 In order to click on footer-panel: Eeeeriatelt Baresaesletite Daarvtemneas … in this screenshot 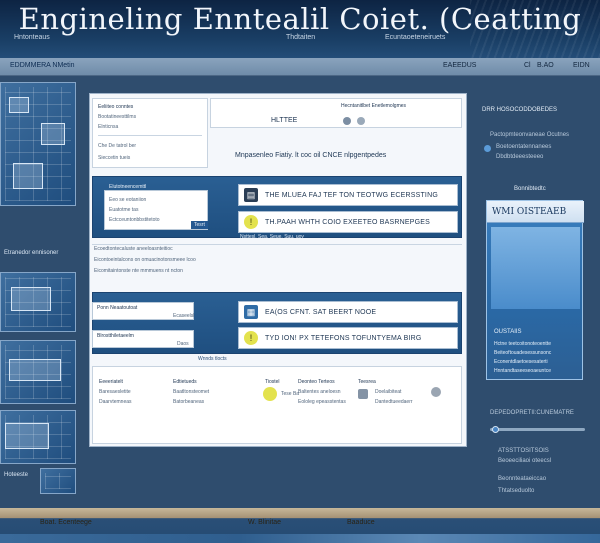, I will do `click(277, 405)`.